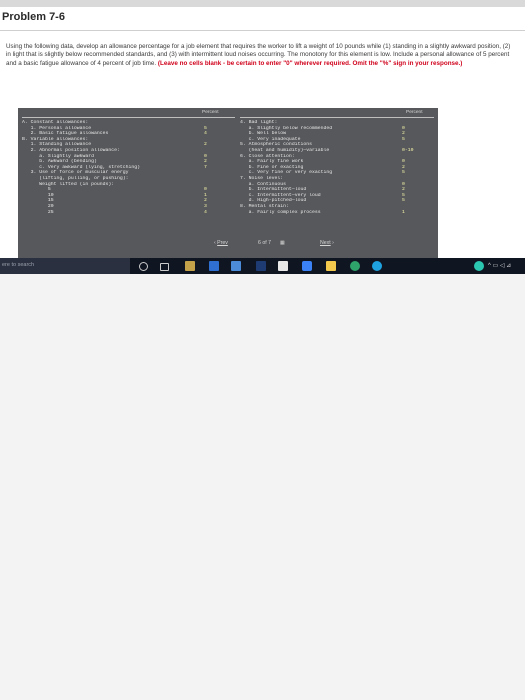 This screenshot has width=525, height=700. I want to click on left-header-rule, so click(128, 117).